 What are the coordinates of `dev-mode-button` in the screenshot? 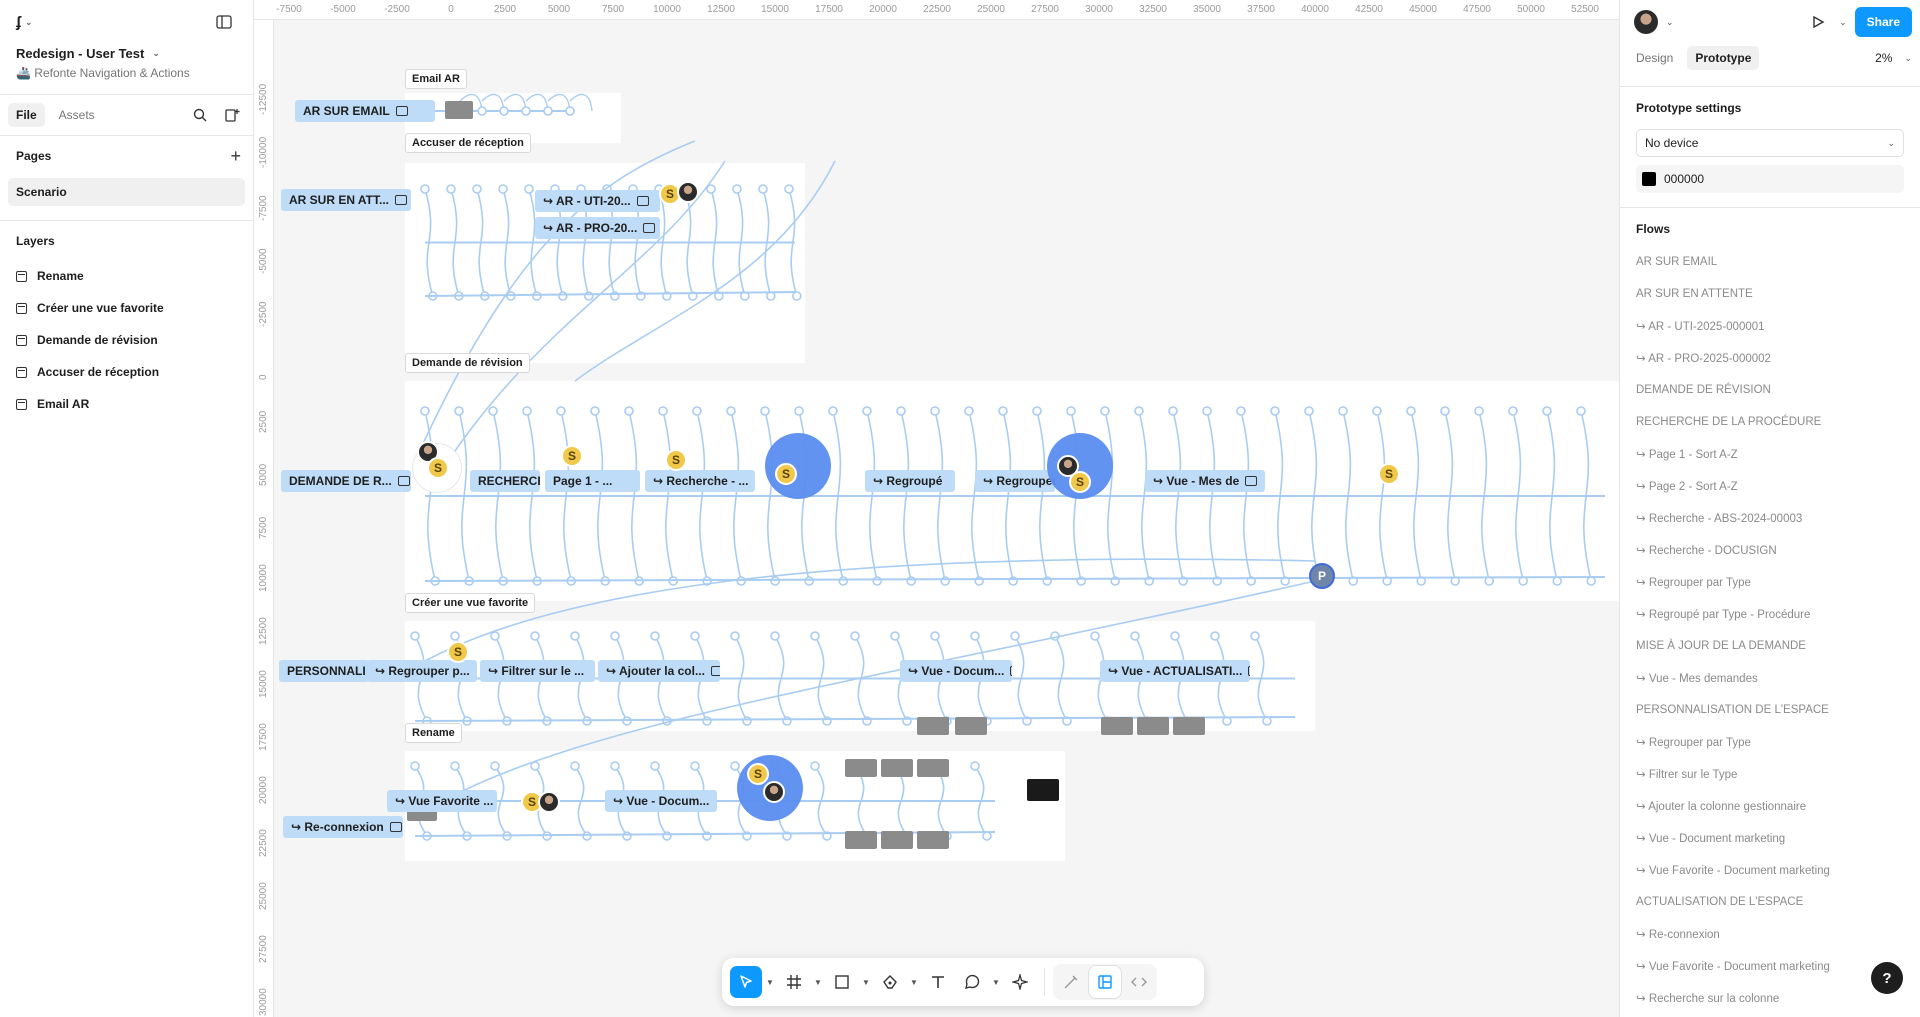 It's located at (1139, 982).